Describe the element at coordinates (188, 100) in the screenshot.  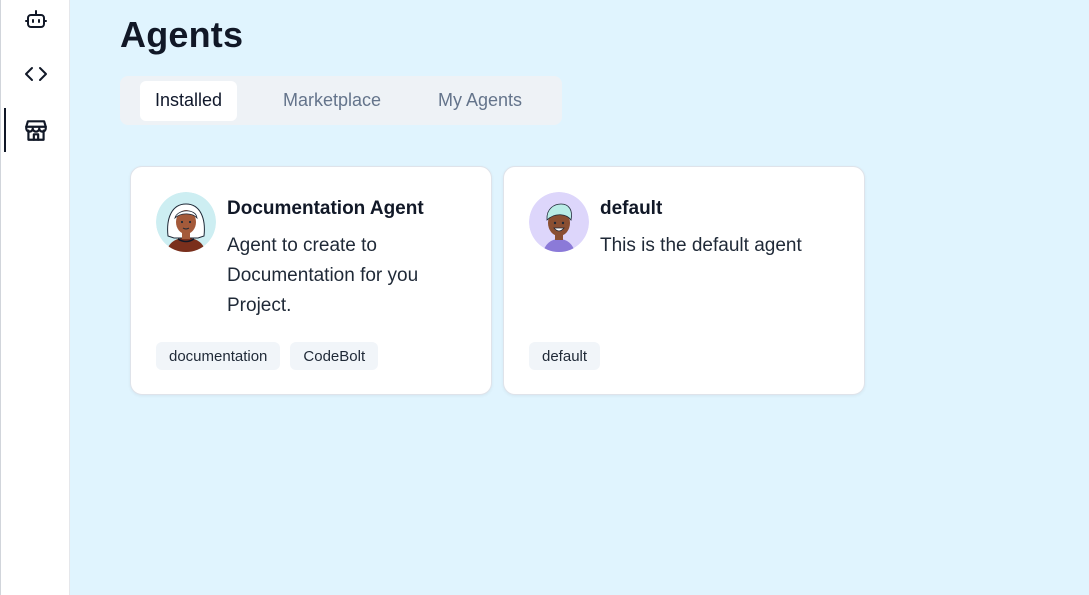
I see `tab-installed: Installed` at that location.